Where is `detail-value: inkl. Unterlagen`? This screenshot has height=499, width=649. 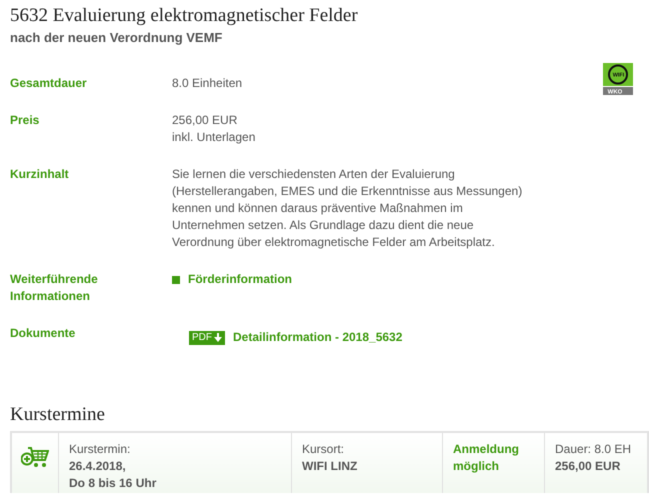
detail-value: inkl. Unterlagen is located at coordinates (214, 137).